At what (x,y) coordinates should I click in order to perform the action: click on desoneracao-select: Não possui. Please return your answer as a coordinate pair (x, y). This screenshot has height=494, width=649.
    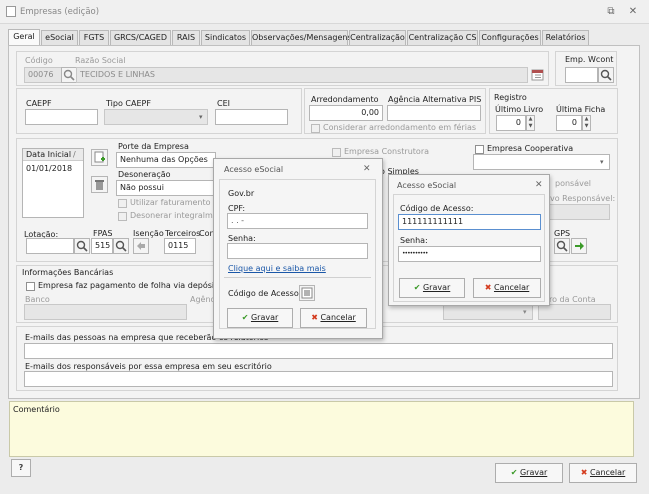
    Looking at the image, I should click on (166, 188).